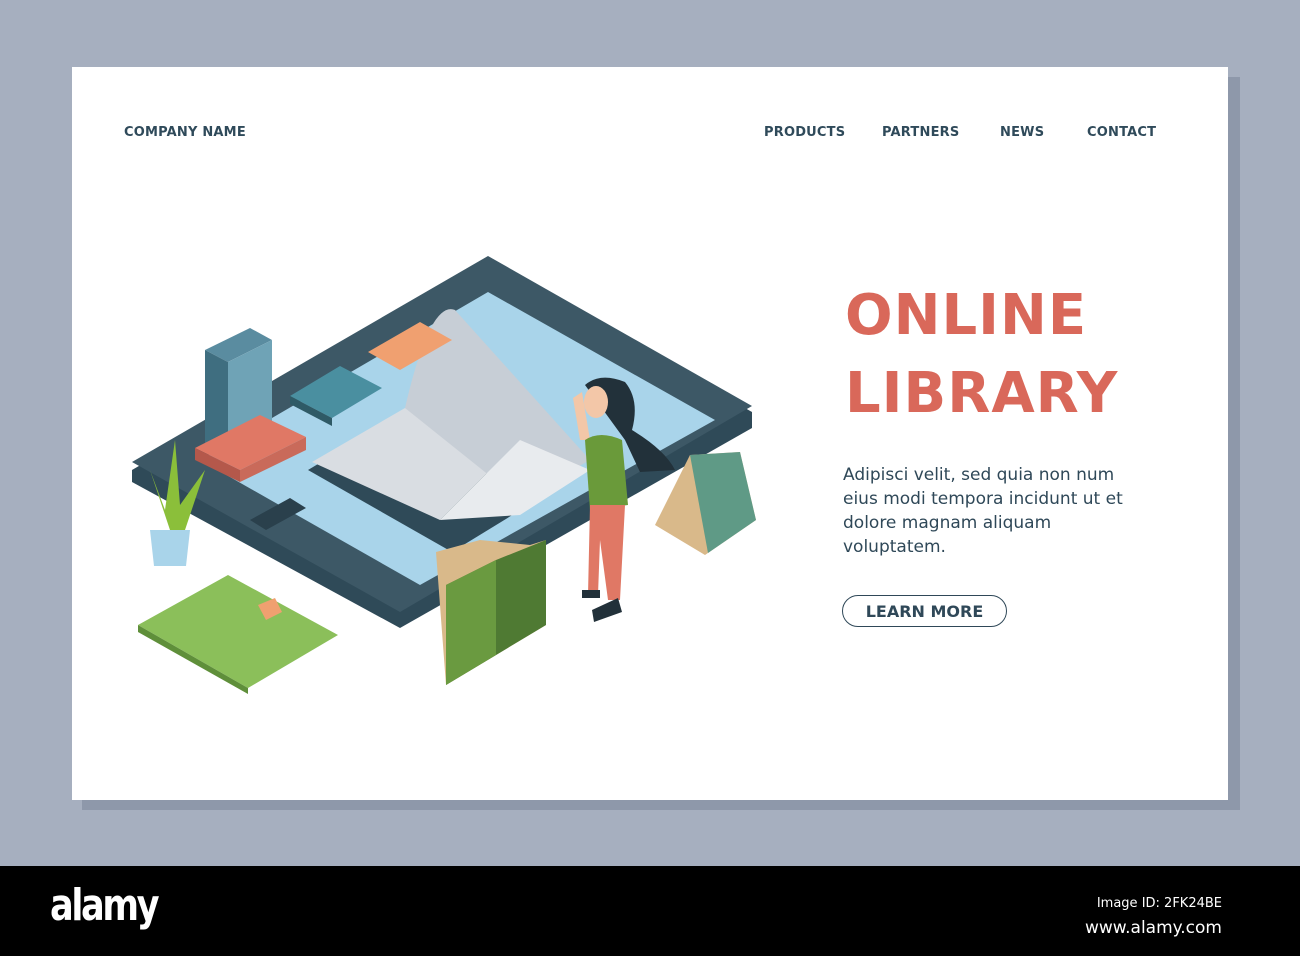 The image size is (1300, 956). I want to click on alamy-logo: alamy, so click(105, 905).